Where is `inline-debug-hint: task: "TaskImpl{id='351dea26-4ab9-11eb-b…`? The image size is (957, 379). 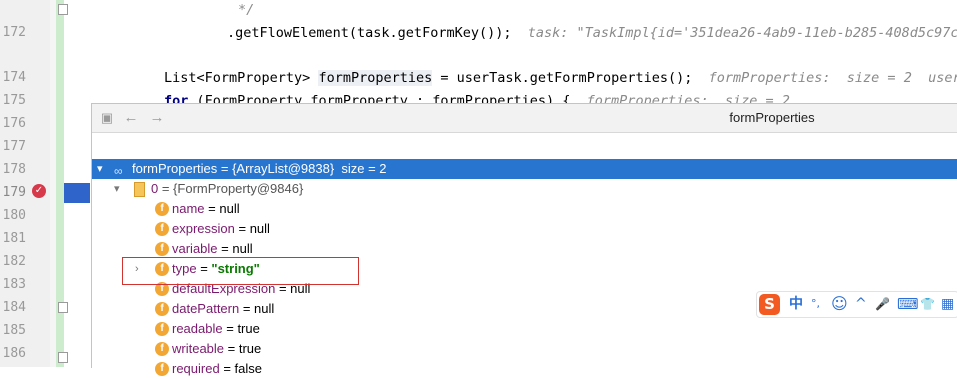 inline-debug-hint: task: "TaskImpl{id='351dea26-4ab9-11eb-b… is located at coordinates (742, 33).